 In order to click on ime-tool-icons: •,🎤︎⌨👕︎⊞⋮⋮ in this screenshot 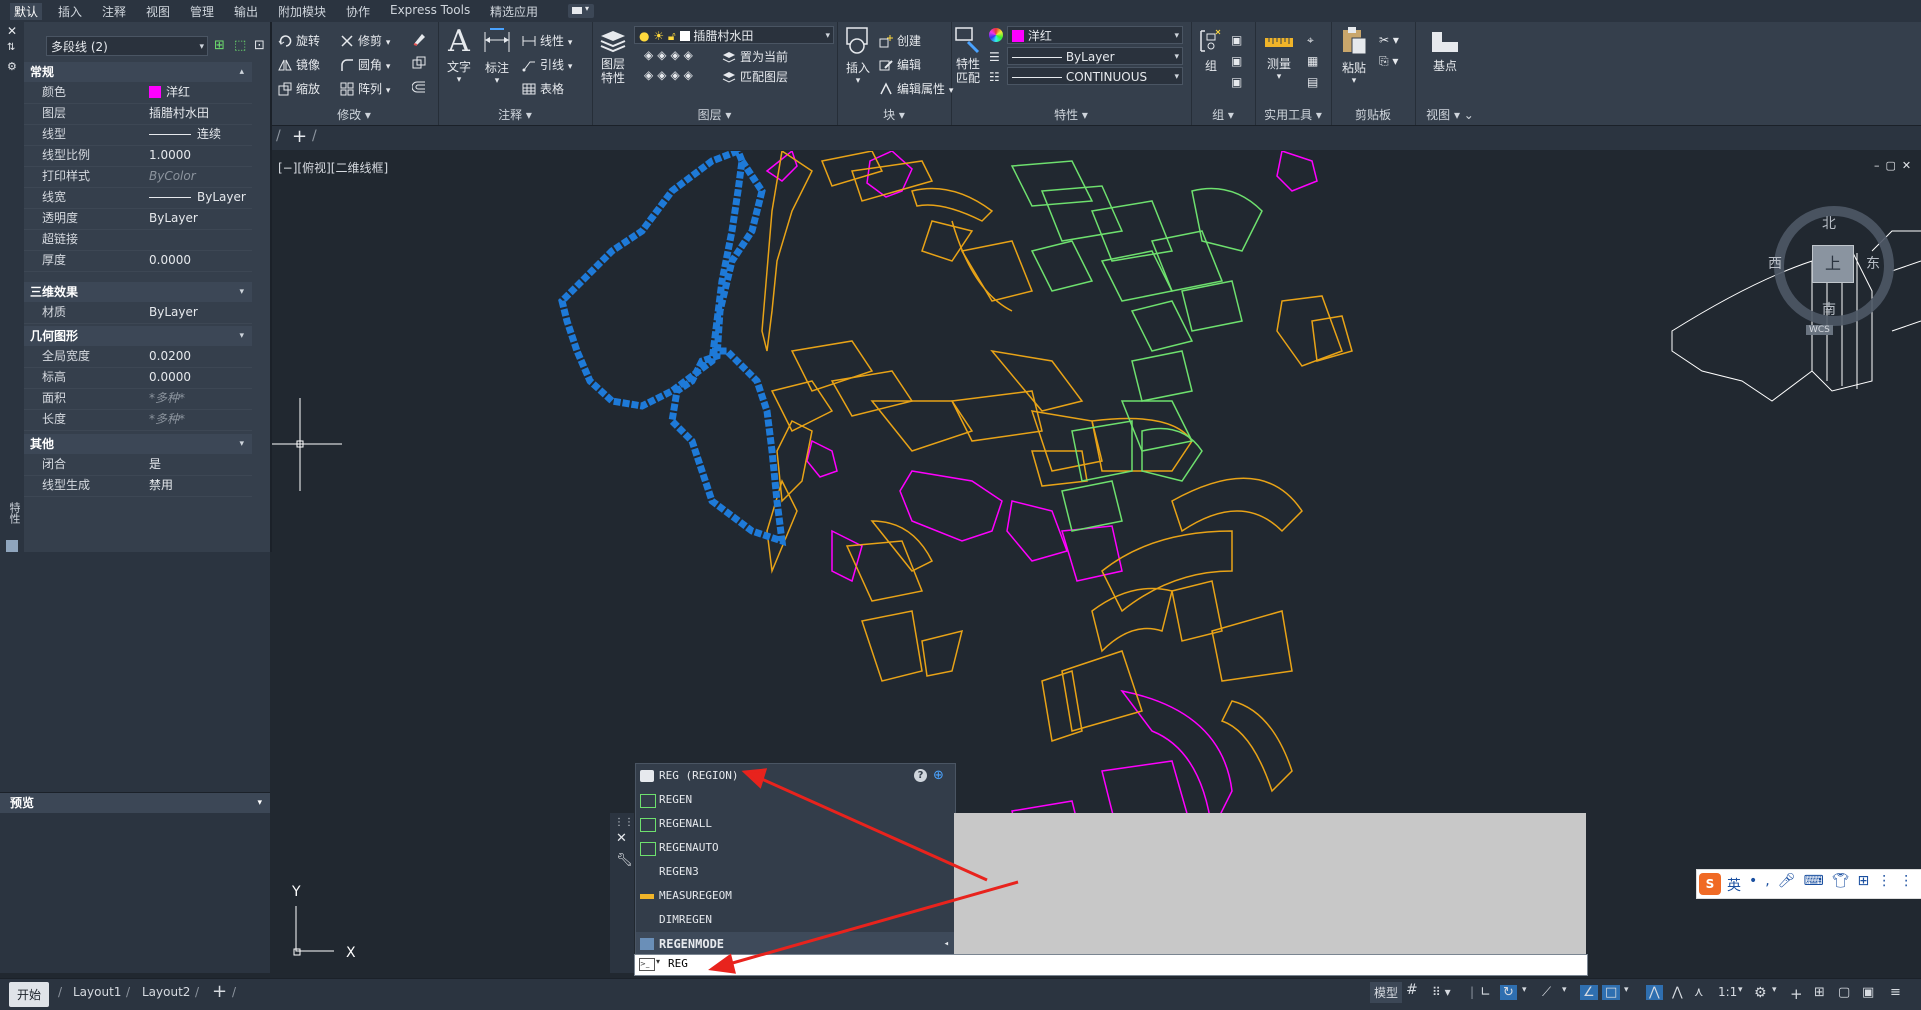, I will do `click(1835, 881)`.